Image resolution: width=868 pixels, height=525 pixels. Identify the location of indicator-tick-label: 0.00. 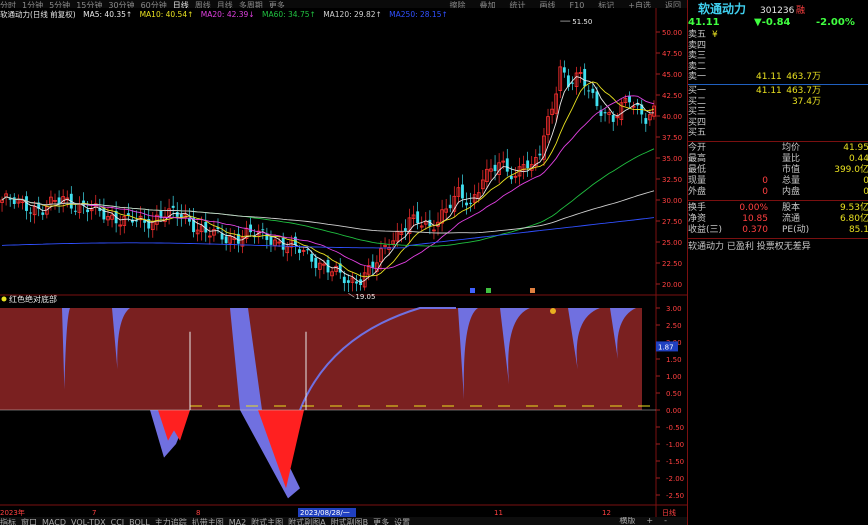
(674, 411).